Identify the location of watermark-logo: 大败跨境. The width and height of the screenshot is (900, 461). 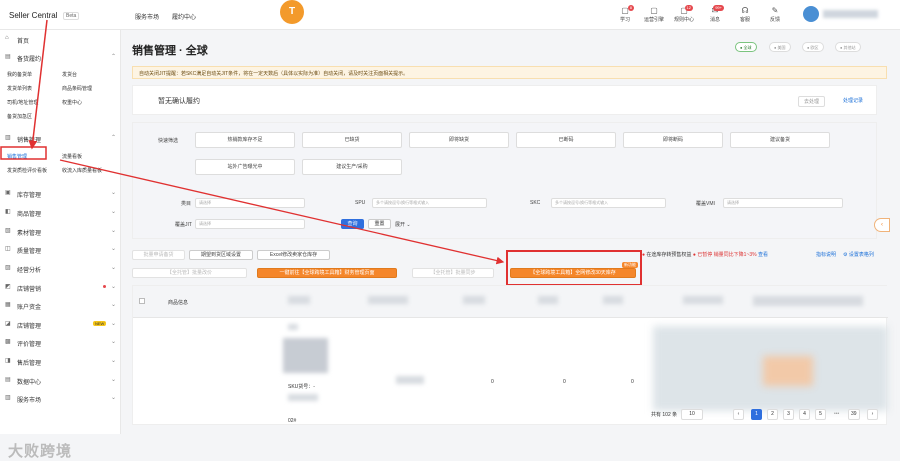
(40, 451).